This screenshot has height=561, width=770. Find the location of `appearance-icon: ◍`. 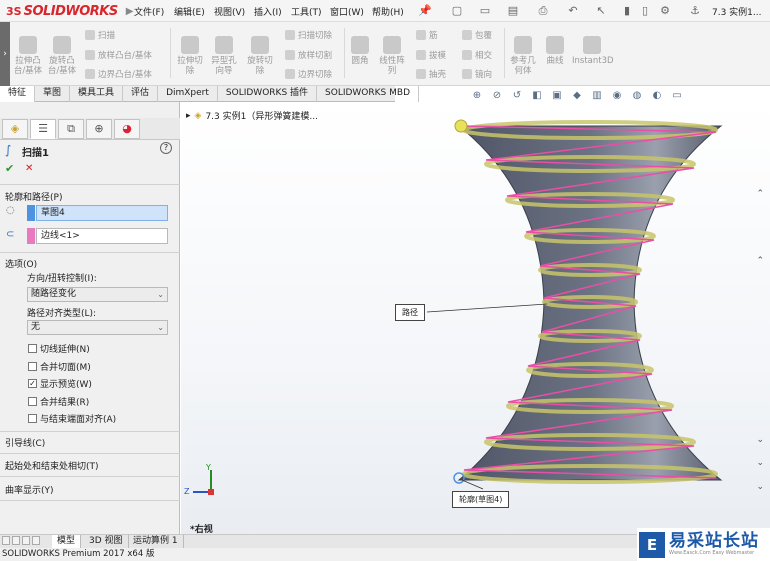

appearance-icon: ◍ is located at coordinates (637, 96).